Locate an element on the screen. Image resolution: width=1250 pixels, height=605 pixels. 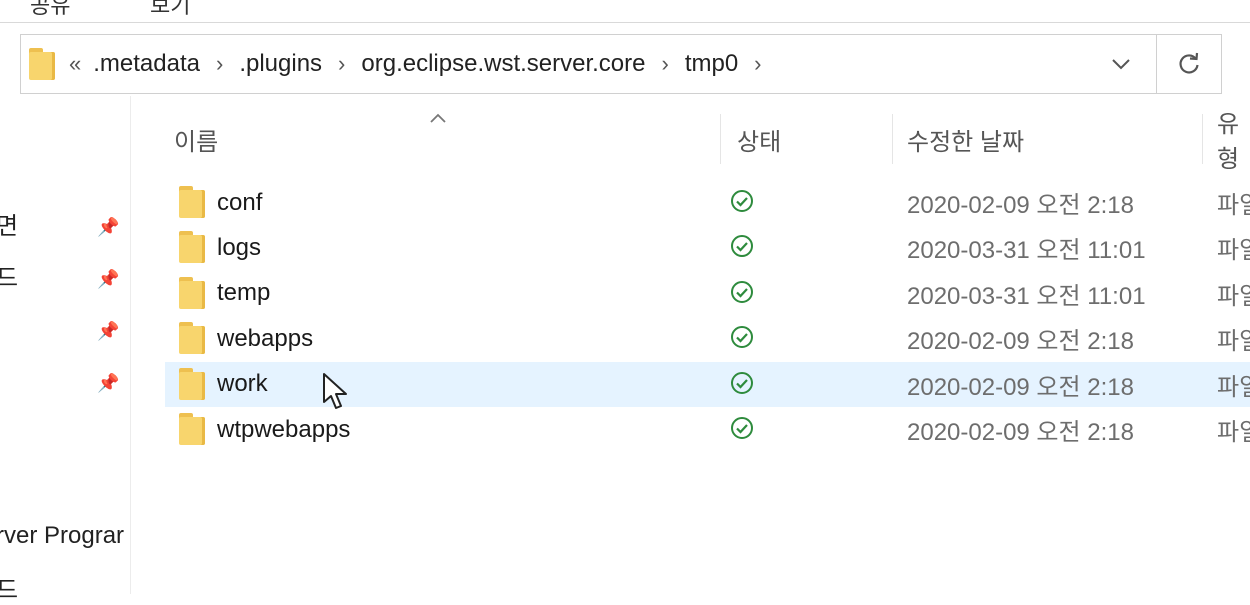
file-name: conf is located at coordinates (239, 202).